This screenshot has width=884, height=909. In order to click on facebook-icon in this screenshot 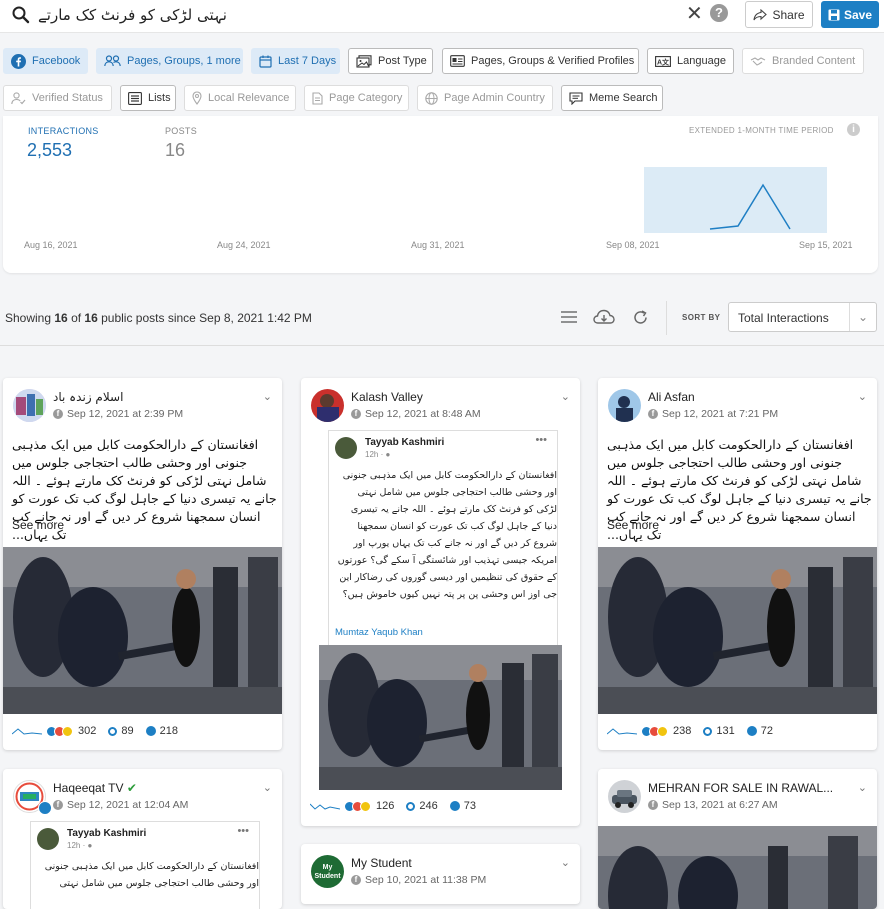, I will do `click(18, 61)`.